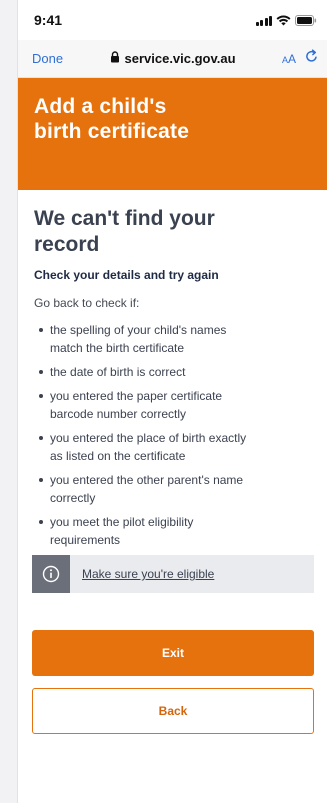 This screenshot has width=327, height=803. I want to click on status-time: 9:41, so click(48, 20).